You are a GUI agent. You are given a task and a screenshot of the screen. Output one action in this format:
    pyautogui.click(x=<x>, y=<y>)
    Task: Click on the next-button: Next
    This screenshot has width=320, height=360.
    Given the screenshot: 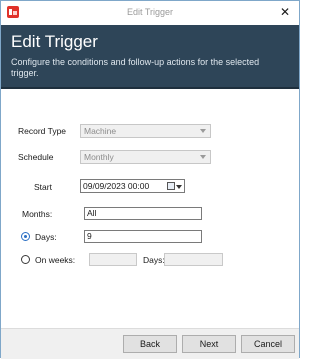 What is the action you would take?
    pyautogui.click(x=209, y=344)
    